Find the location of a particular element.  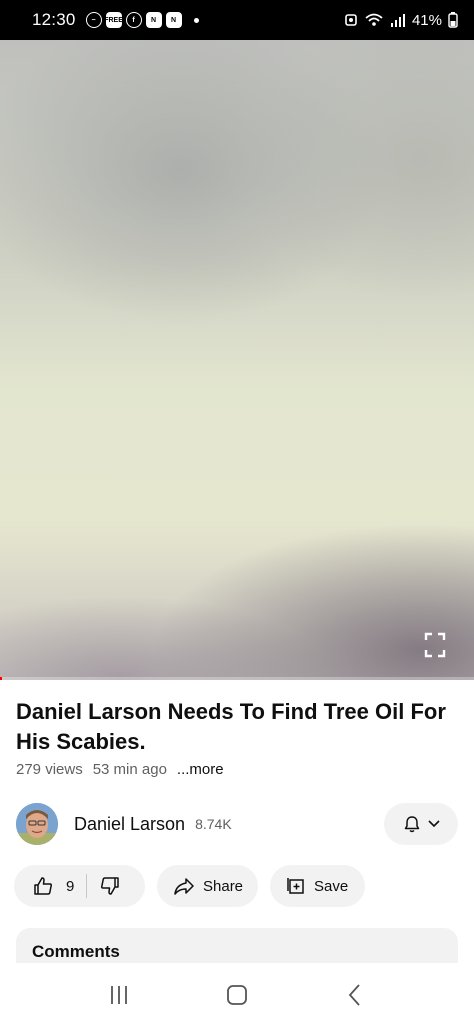

channel-row: Daniel Larson 8.74K is located at coordinates (237, 824).